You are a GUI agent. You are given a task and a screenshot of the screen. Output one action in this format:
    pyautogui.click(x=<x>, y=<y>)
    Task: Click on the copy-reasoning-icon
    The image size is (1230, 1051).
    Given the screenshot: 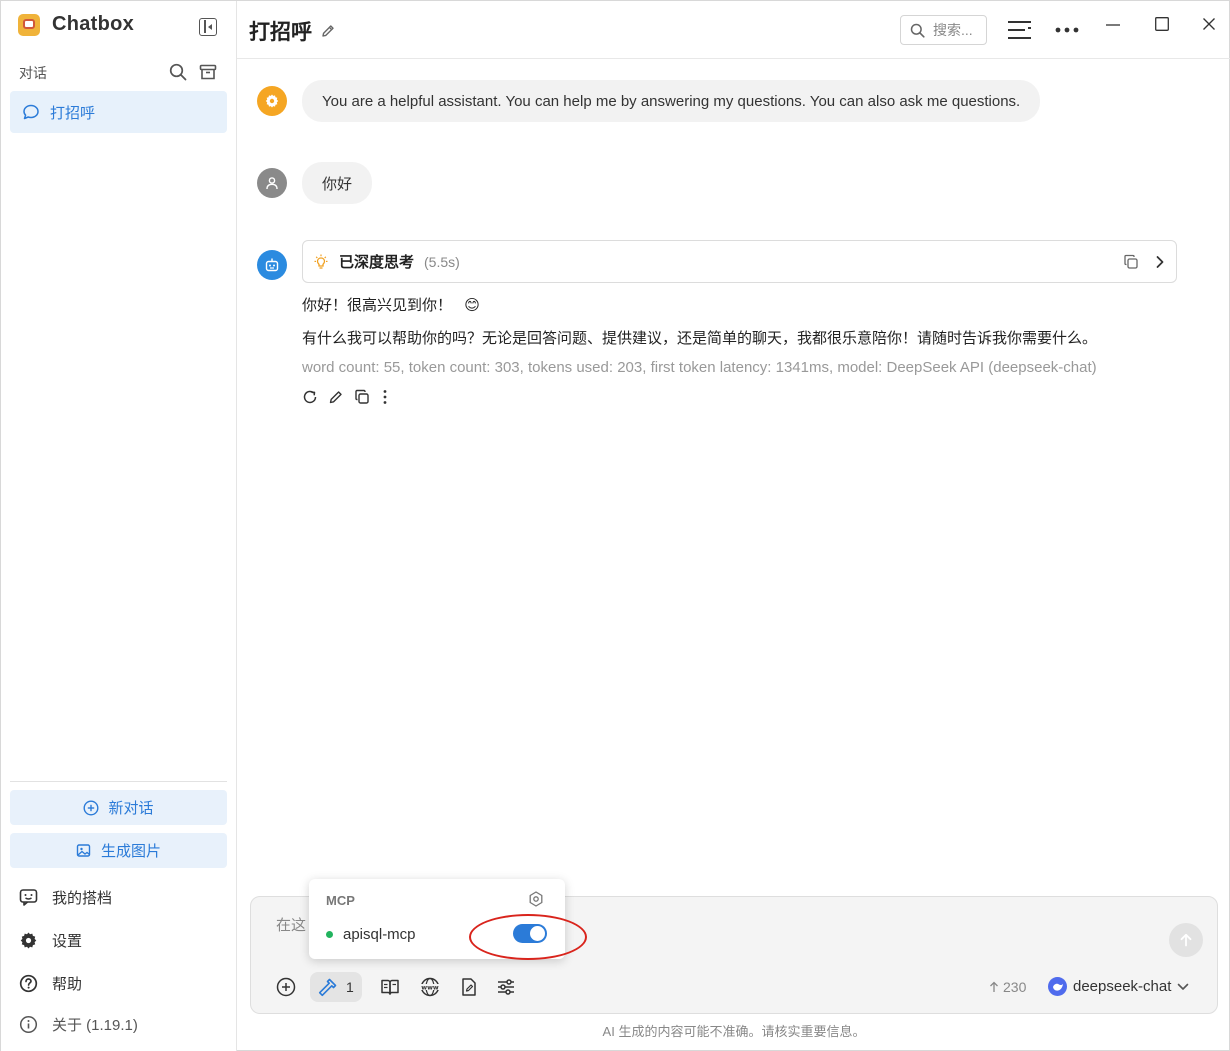 What is the action you would take?
    pyautogui.click(x=1131, y=262)
    